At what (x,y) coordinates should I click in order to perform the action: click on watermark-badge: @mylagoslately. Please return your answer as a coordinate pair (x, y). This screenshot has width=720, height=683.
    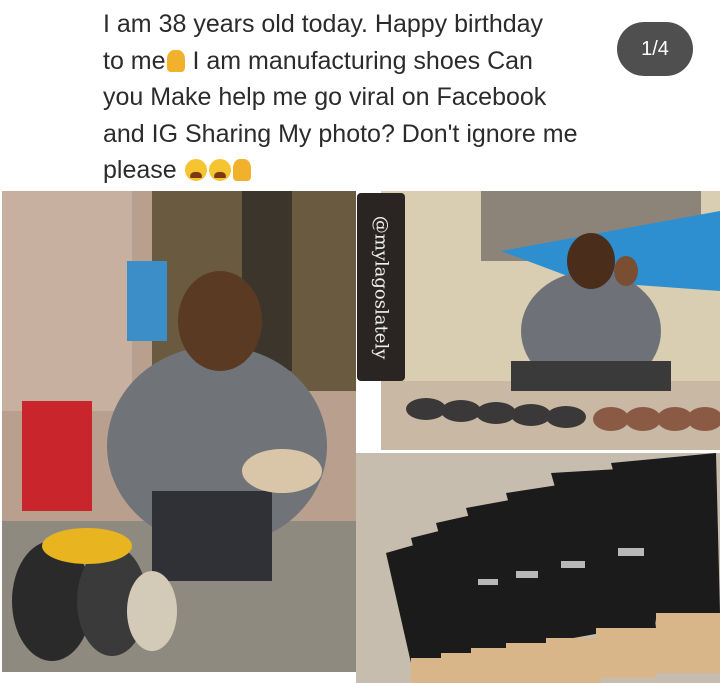
    Looking at the image, I should click on (381, 287).